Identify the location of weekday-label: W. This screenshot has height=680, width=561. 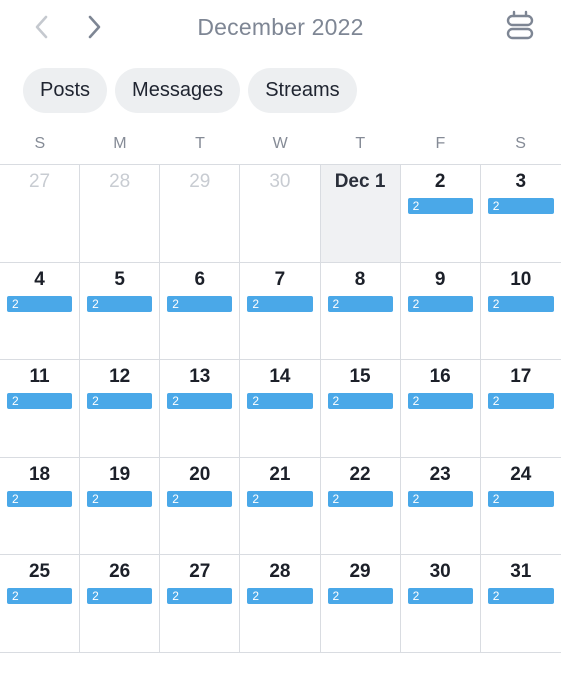
(280, 143).